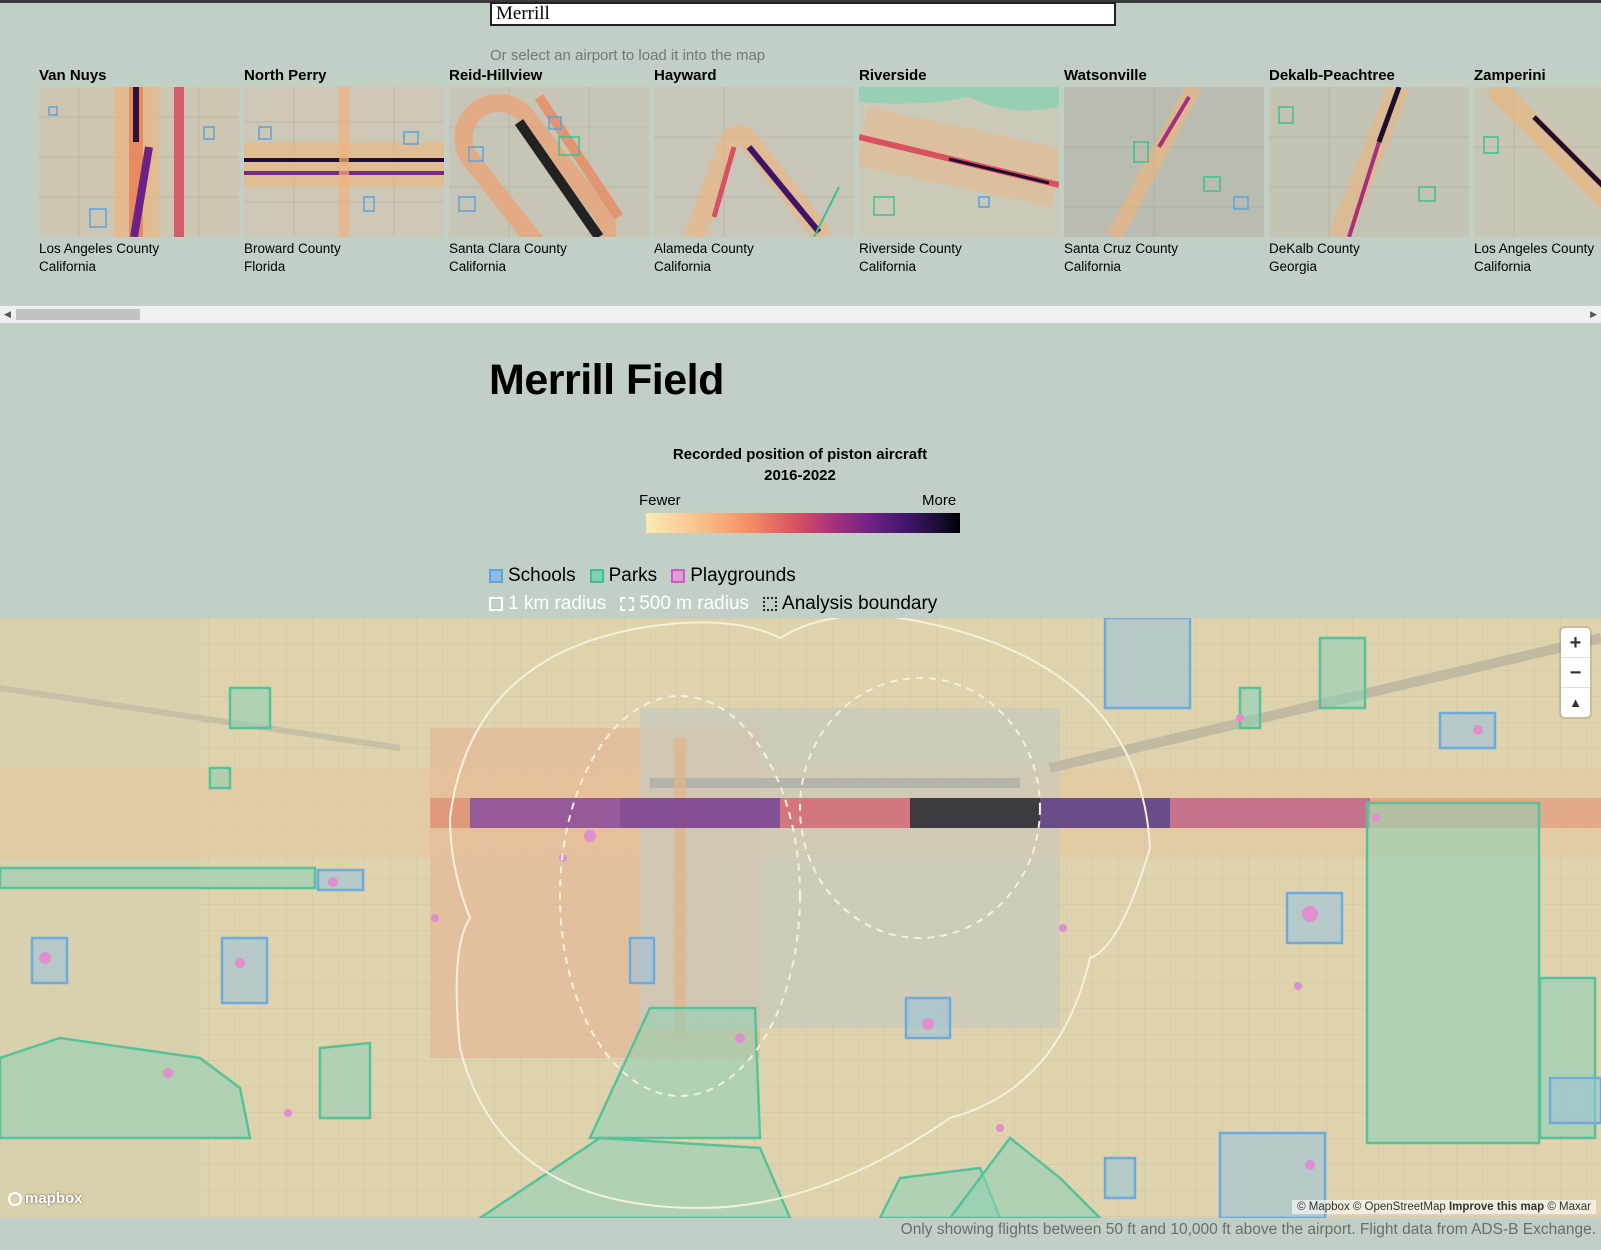 This screenshot has height=1250, width=1601. Describe the element at coordinates (1575, 702) in the screenshot. I see `compass-icon: ▲` at that location.